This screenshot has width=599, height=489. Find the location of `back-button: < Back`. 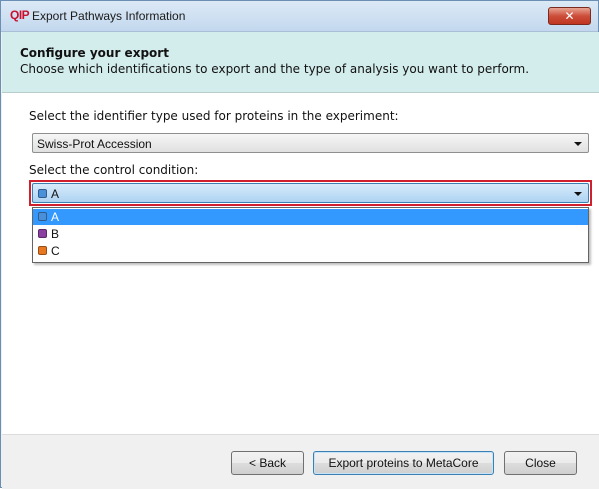

back-button: < Back is located at coordinates (267, 463).